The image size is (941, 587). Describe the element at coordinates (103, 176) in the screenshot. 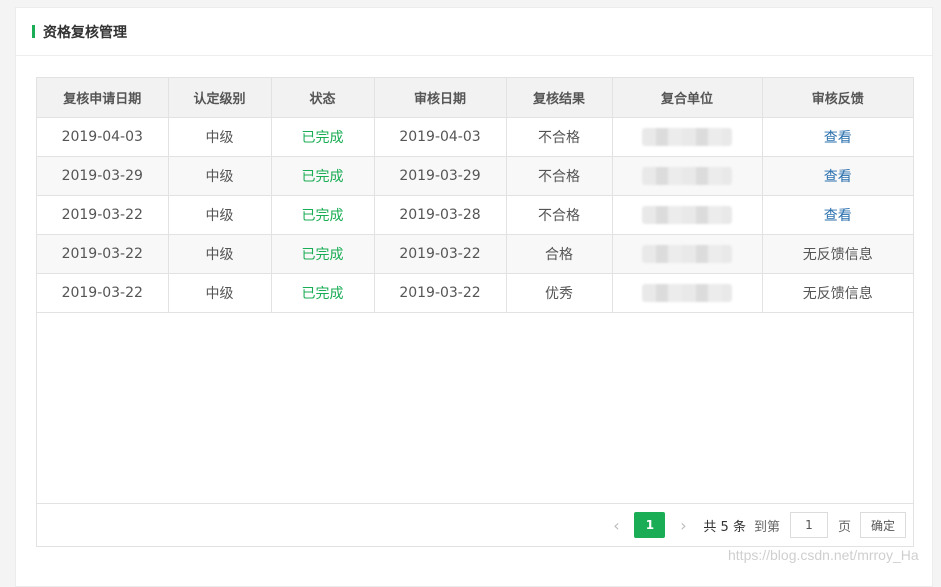

I see `cell-apply-date: 2019-03-29` at that location.